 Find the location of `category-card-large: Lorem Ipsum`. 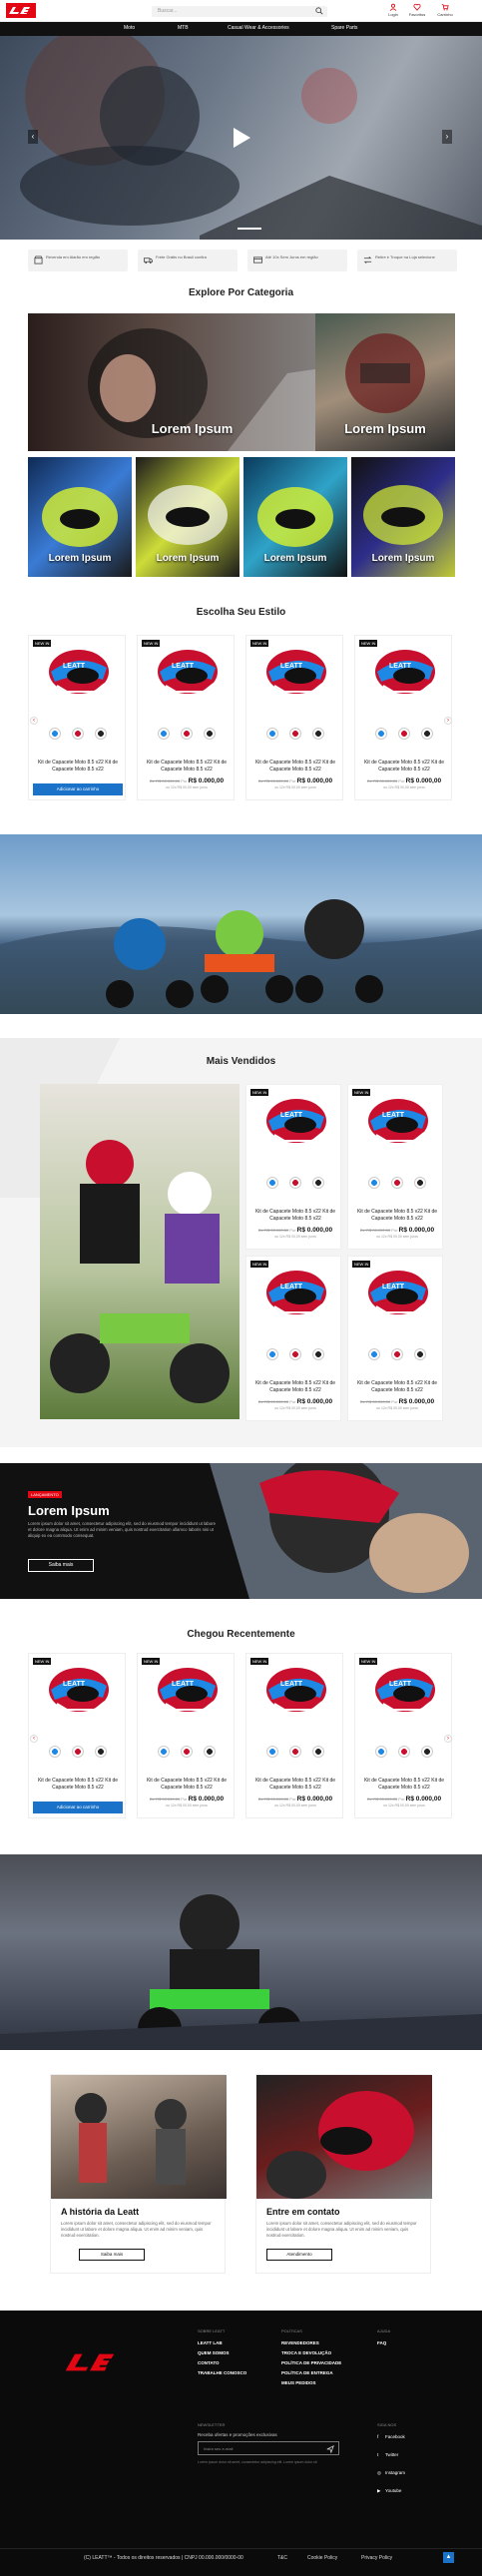

category-card-large: Lorem Ipsum is located at coordinates (192, 382).